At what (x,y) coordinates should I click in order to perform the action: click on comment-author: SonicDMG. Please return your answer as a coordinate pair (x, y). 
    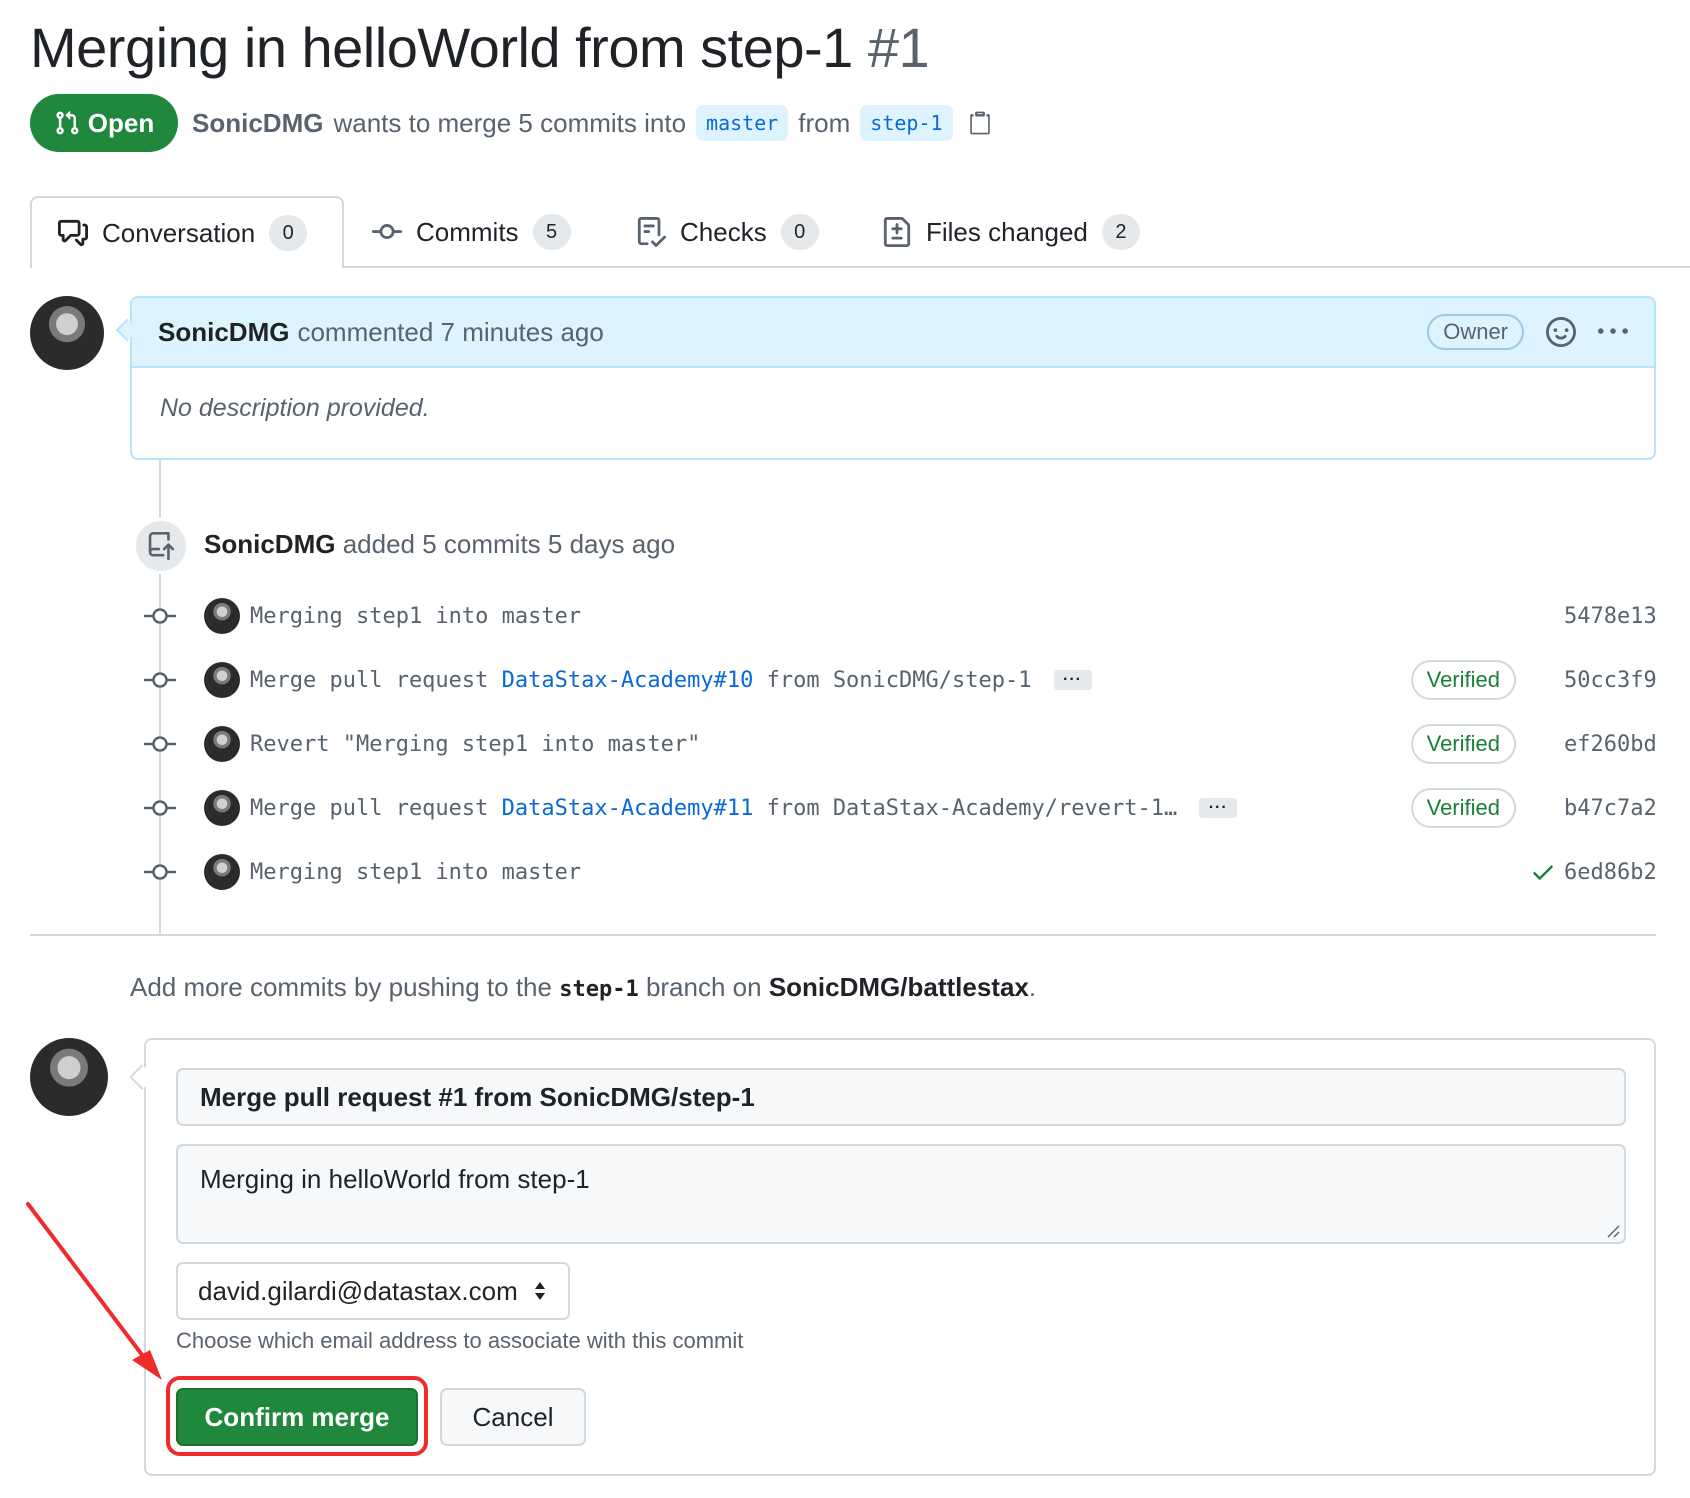
    Looking at the image, I should click on (223, 332).